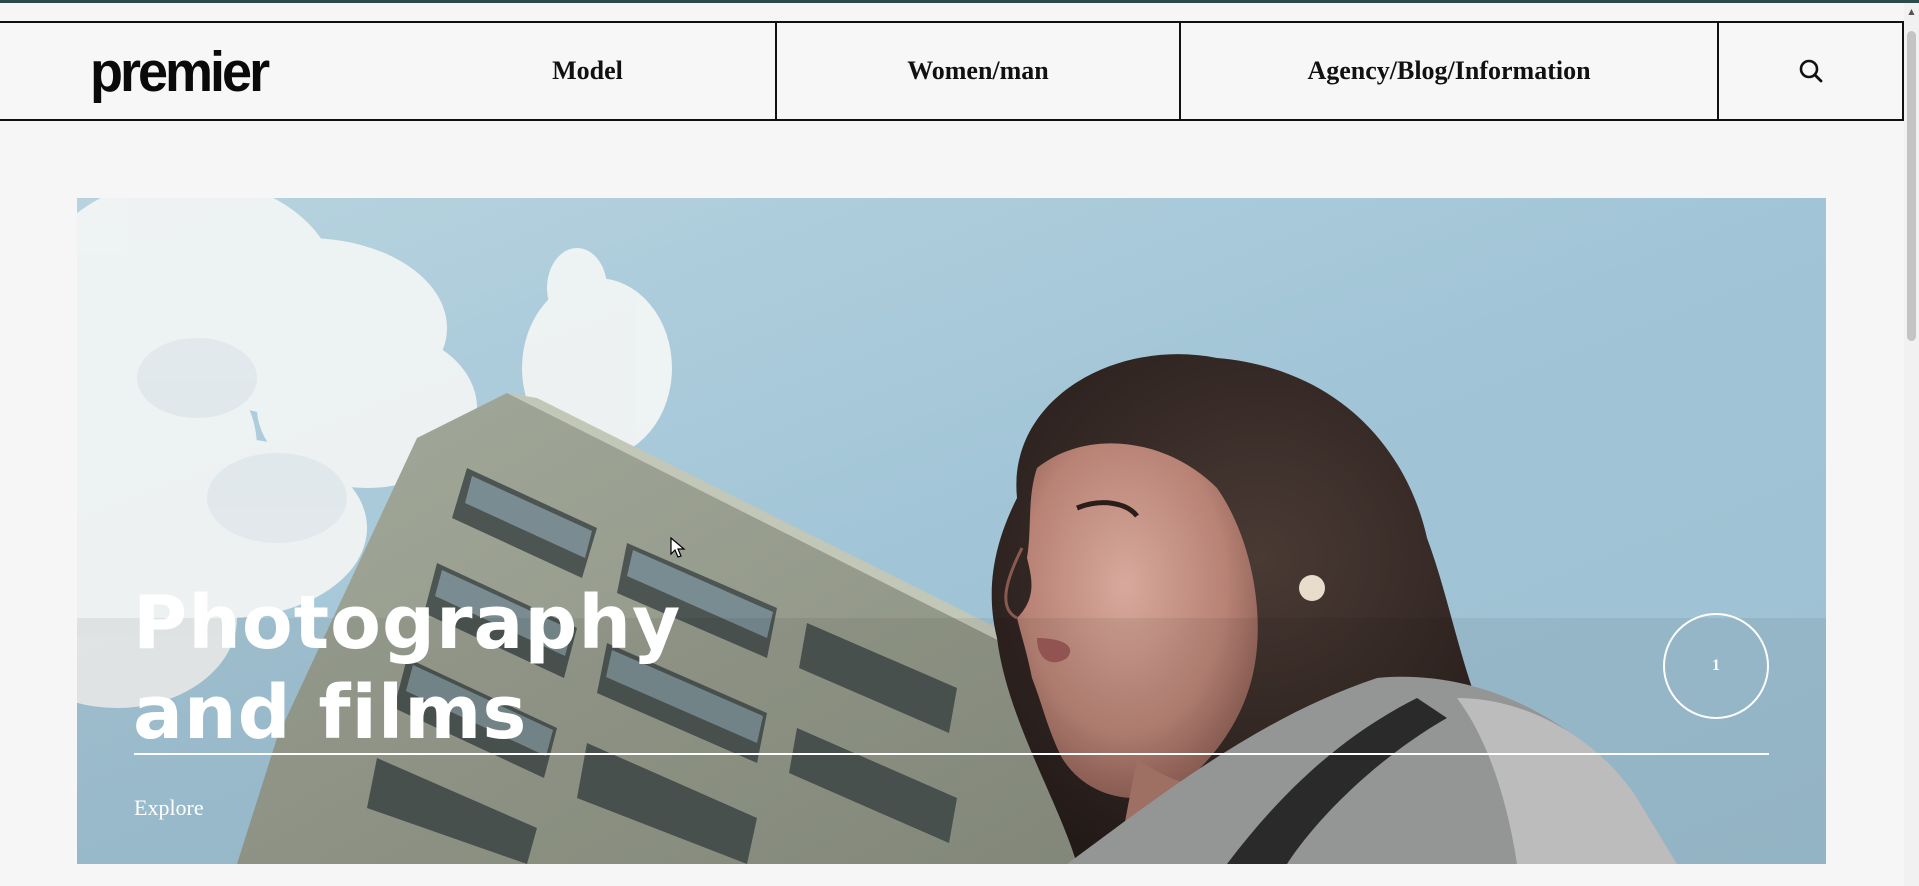  I want to click on scrollbar-thumb, so click(1911, 186).